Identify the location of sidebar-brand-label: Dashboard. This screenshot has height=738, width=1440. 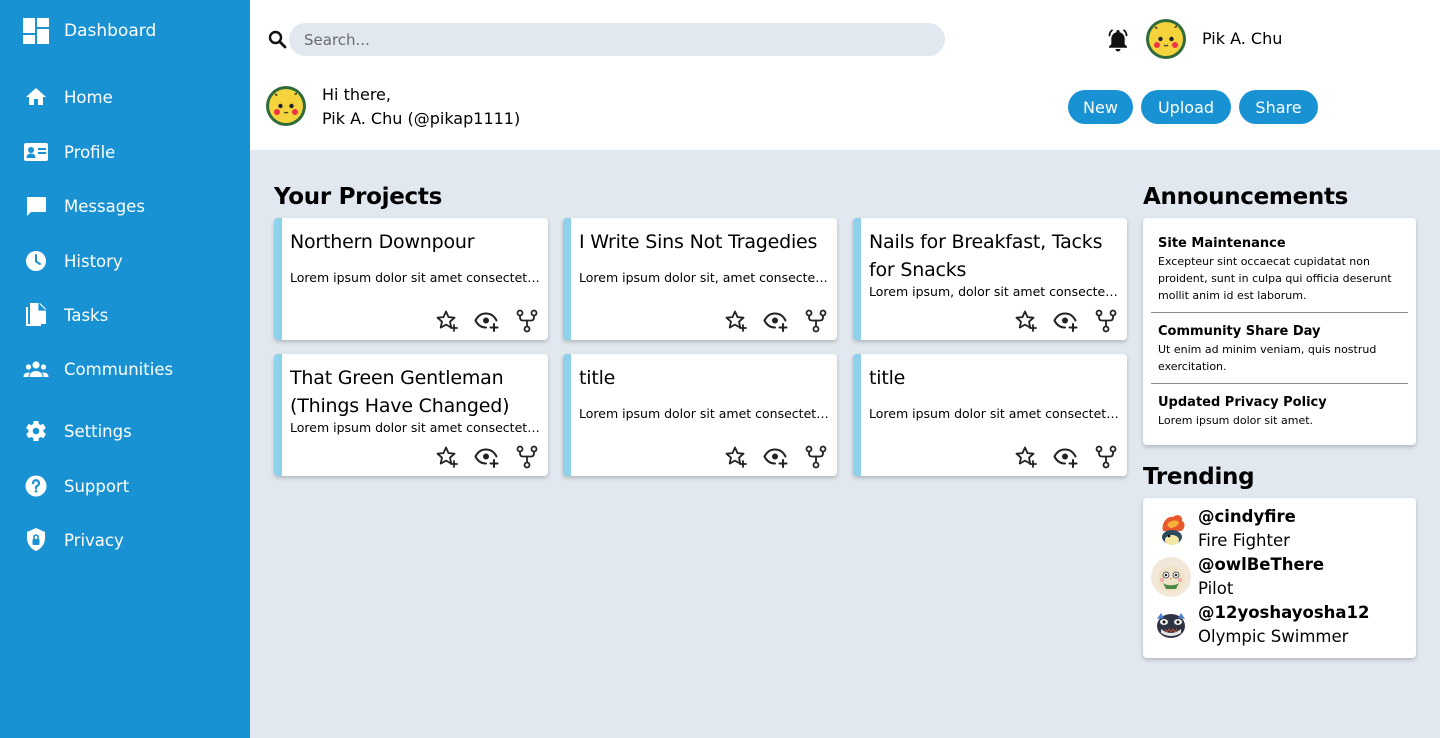
(110, 31).